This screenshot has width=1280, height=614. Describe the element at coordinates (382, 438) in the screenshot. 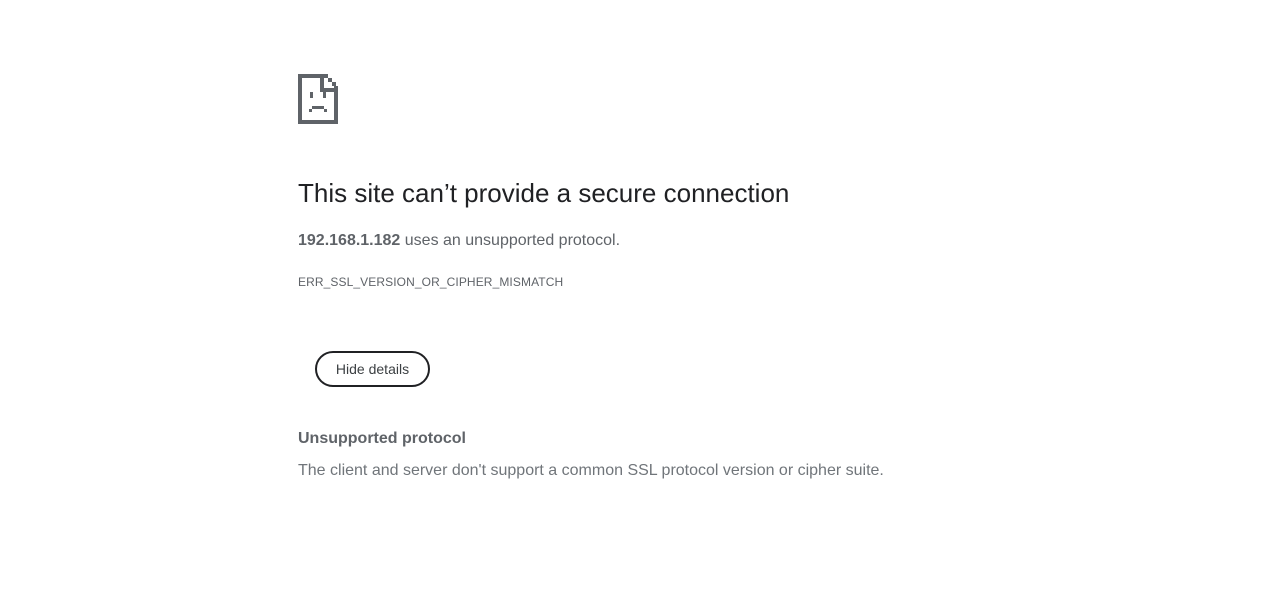

I see `details-heading: Unsupported protocol` at that location.